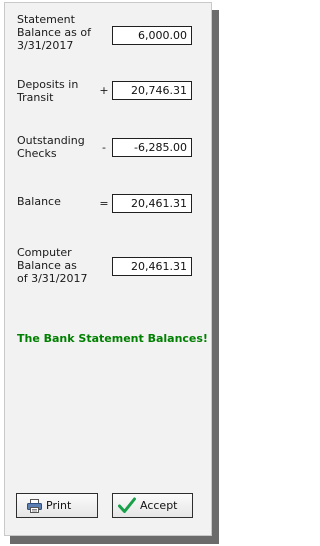 The image size is (320, 546). Describe the element at coordinates (152, 266) in the screenshot. I see `computer-balance-field: 20,461.31` at that location.